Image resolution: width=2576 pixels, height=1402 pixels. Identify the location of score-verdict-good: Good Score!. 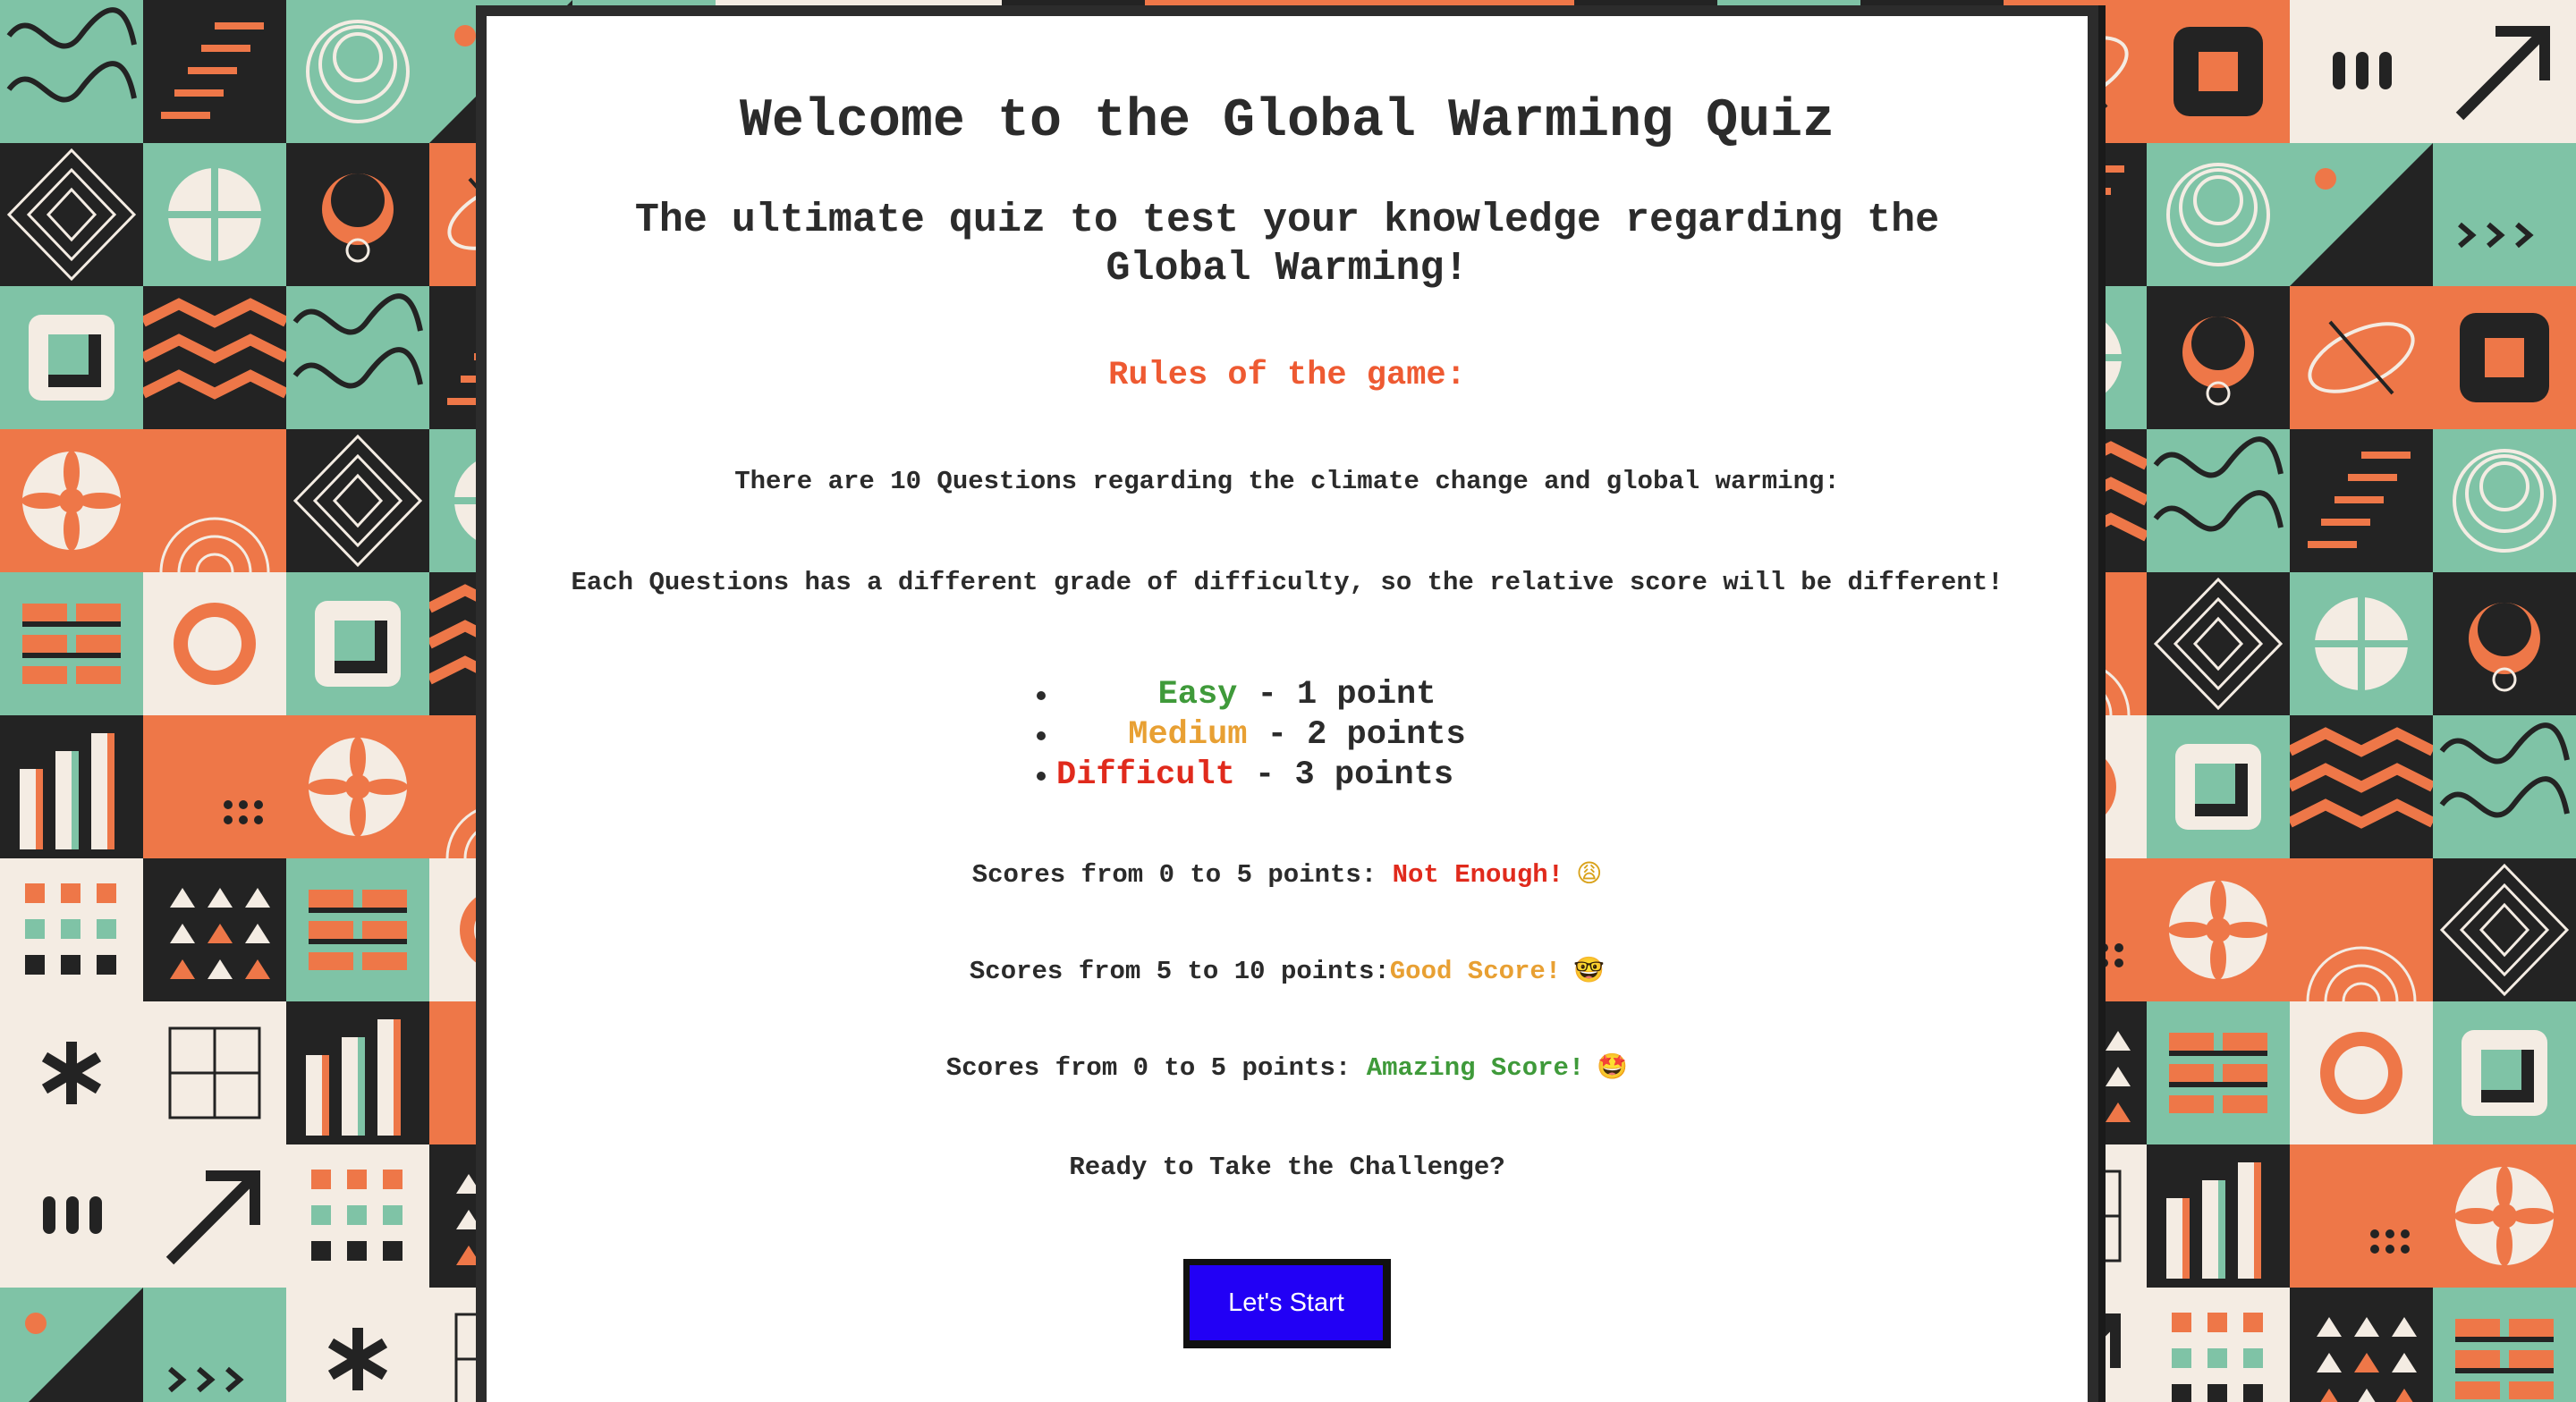
(1475, 971).